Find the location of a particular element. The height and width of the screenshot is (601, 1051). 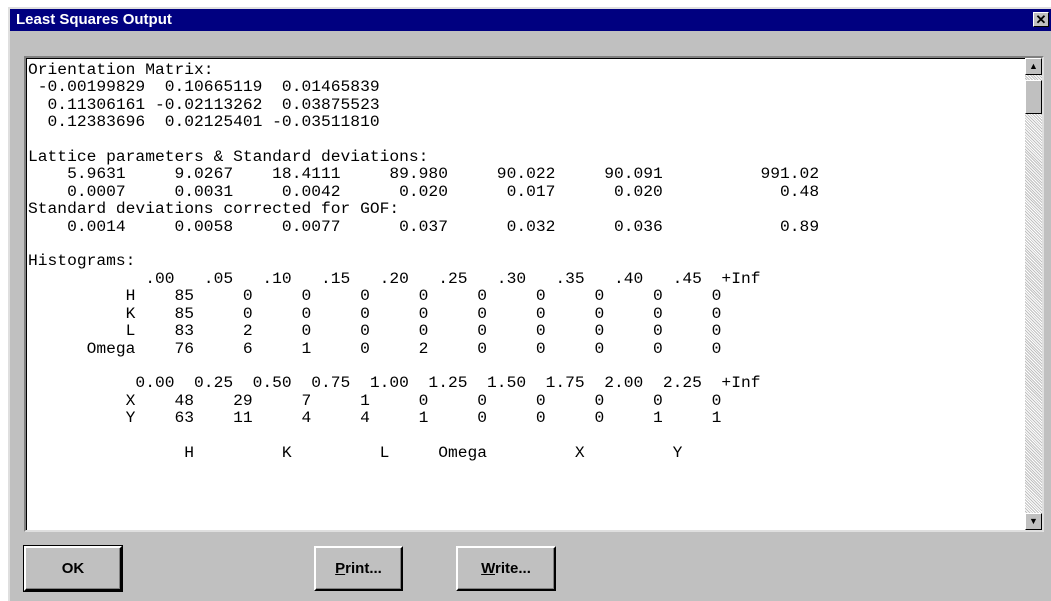

ok-button-label: OK is located at coordinates (73, 568).